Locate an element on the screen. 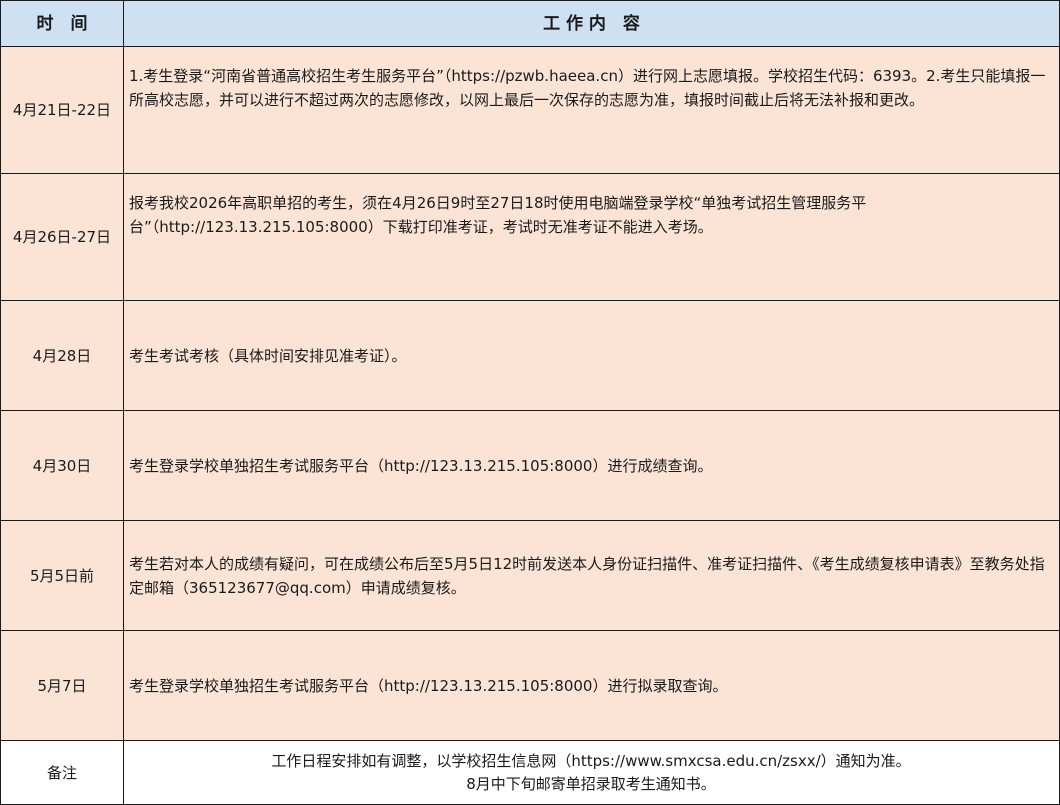 Image resolution: width=1060 pixels, height=805 pixels. row-date: 4月26日-27日 is located at coordinates (62, 237).